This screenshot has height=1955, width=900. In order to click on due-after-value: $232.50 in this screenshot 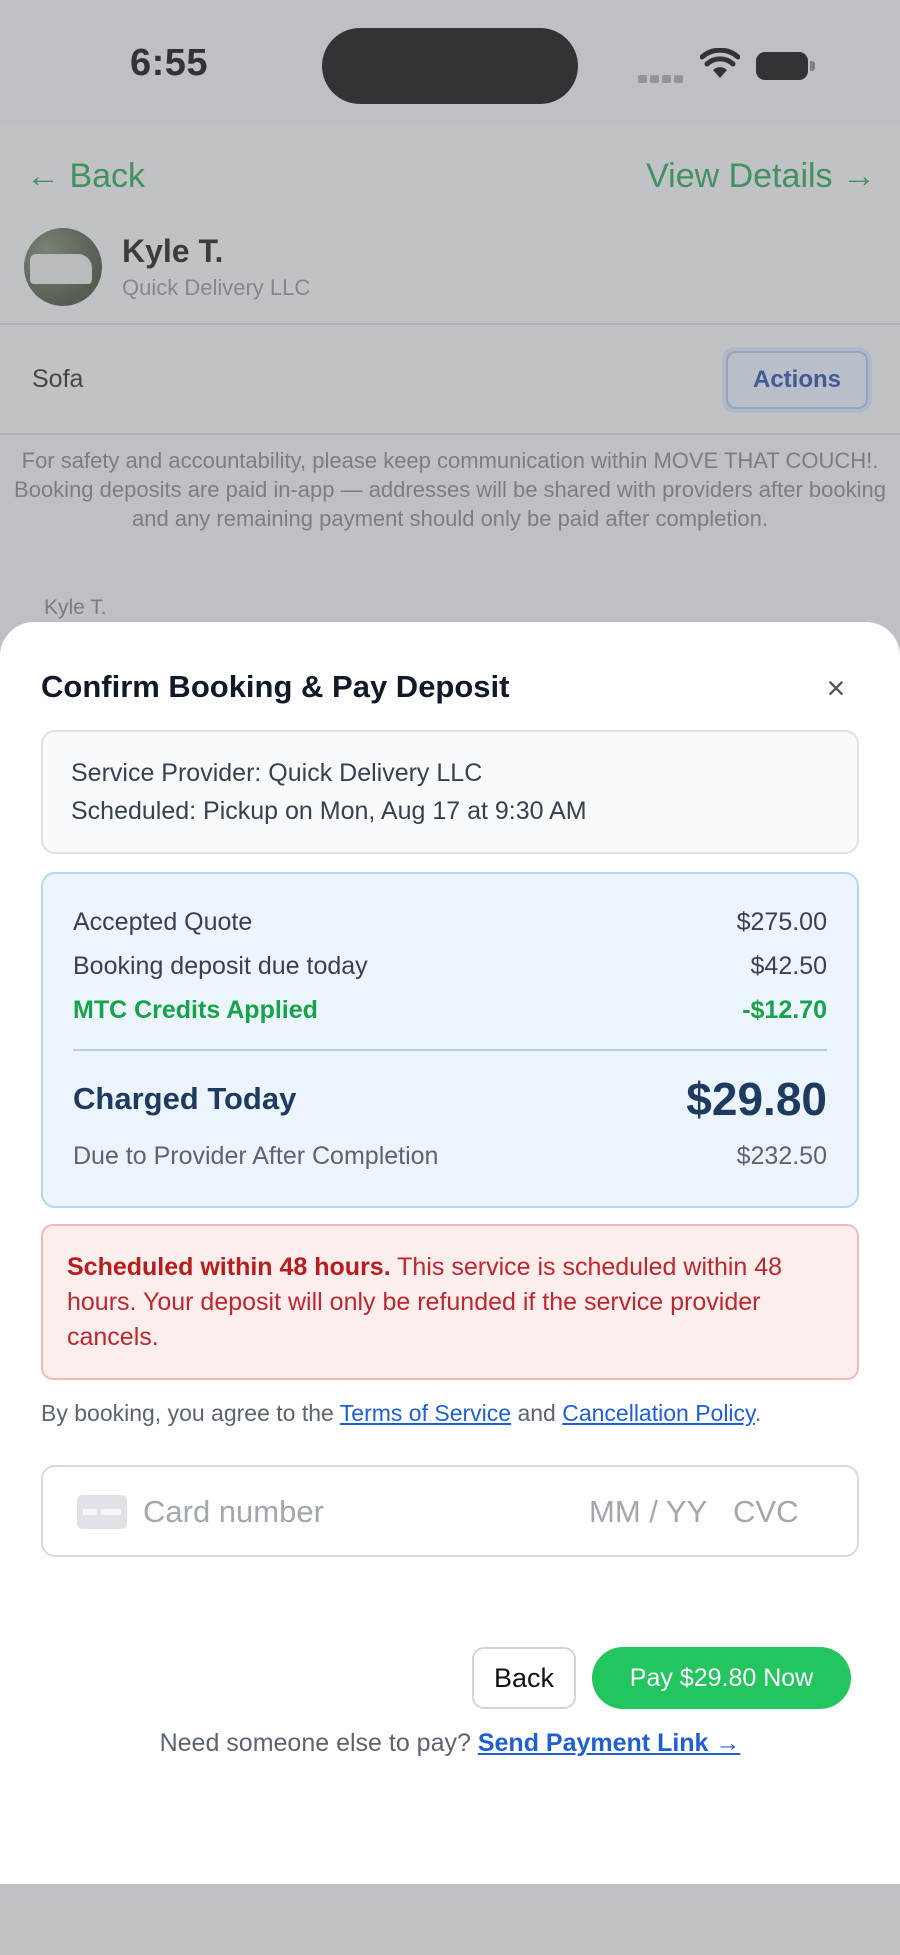, I will do `click(781, 1156)`.